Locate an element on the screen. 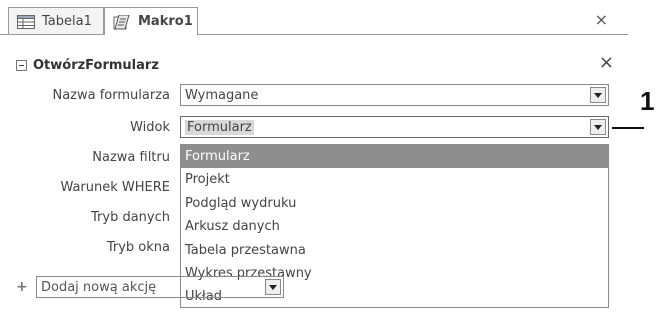 The height and width of the screenshot is (326, 664). tab-label: Tabela1 is located at coordinates (67, 21).